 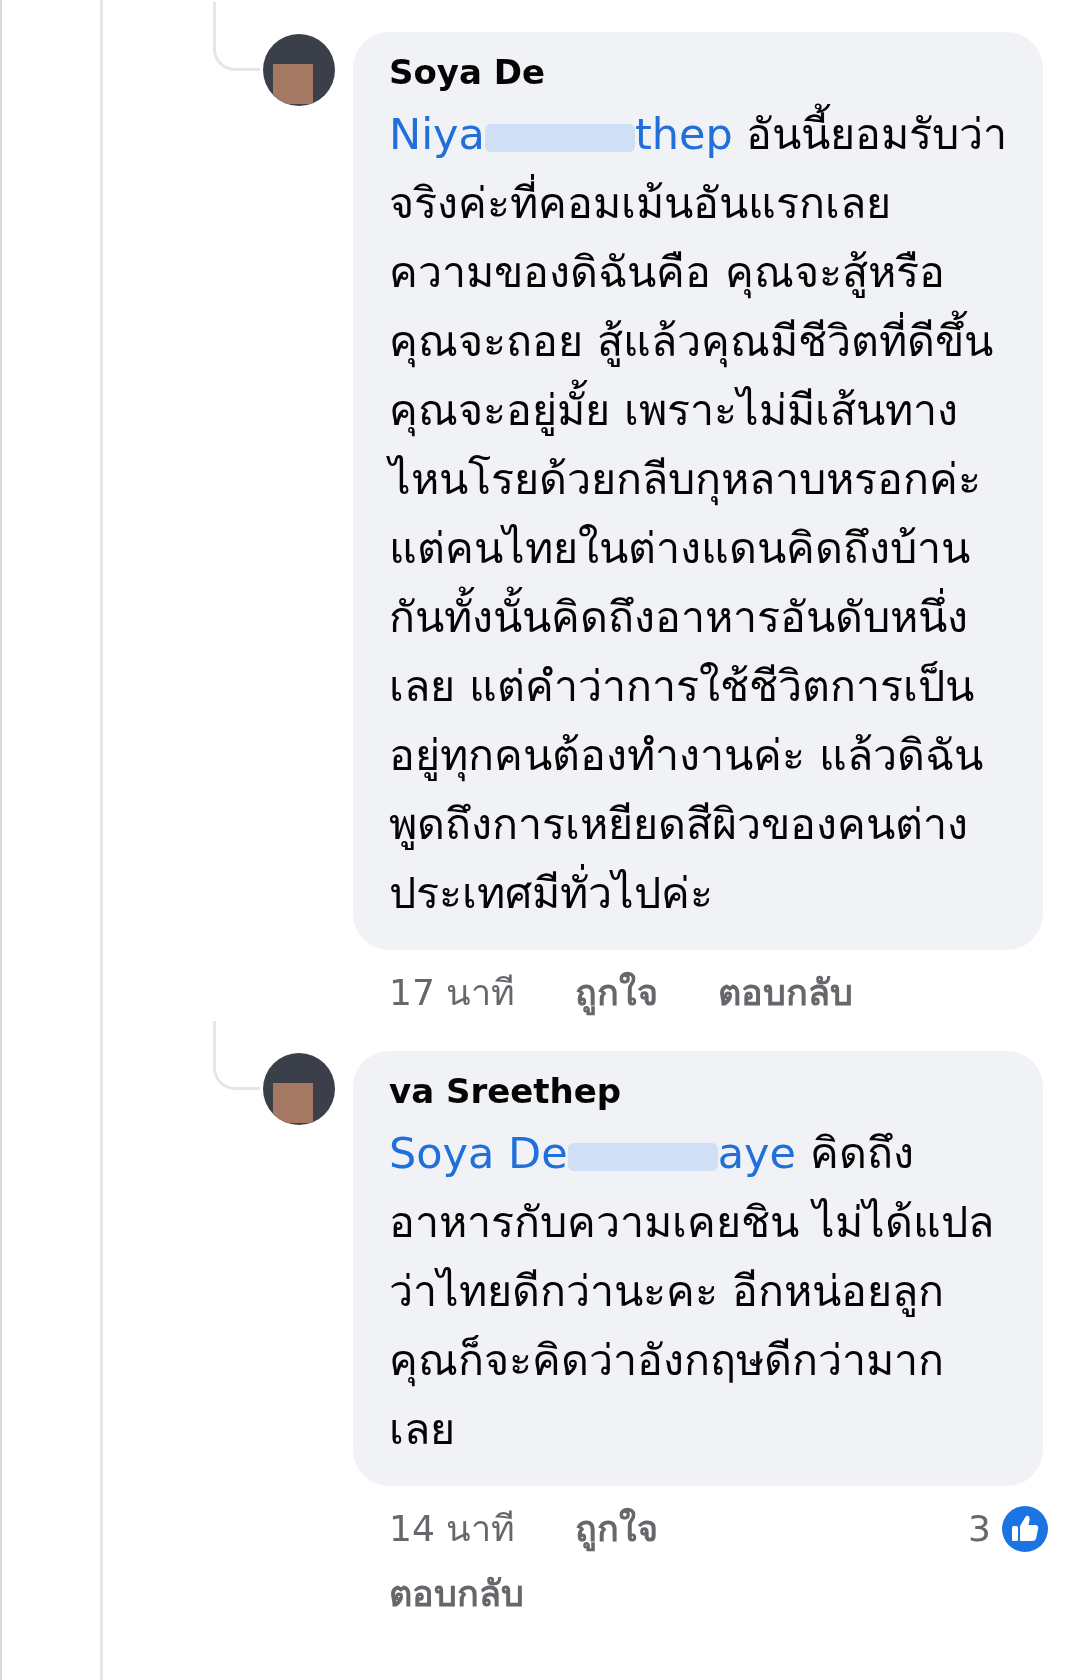 What do you see at coordinates (452, 992) in the screenshot?
I see `timestamp: 17 นาที` at bounding box center [452, 992].